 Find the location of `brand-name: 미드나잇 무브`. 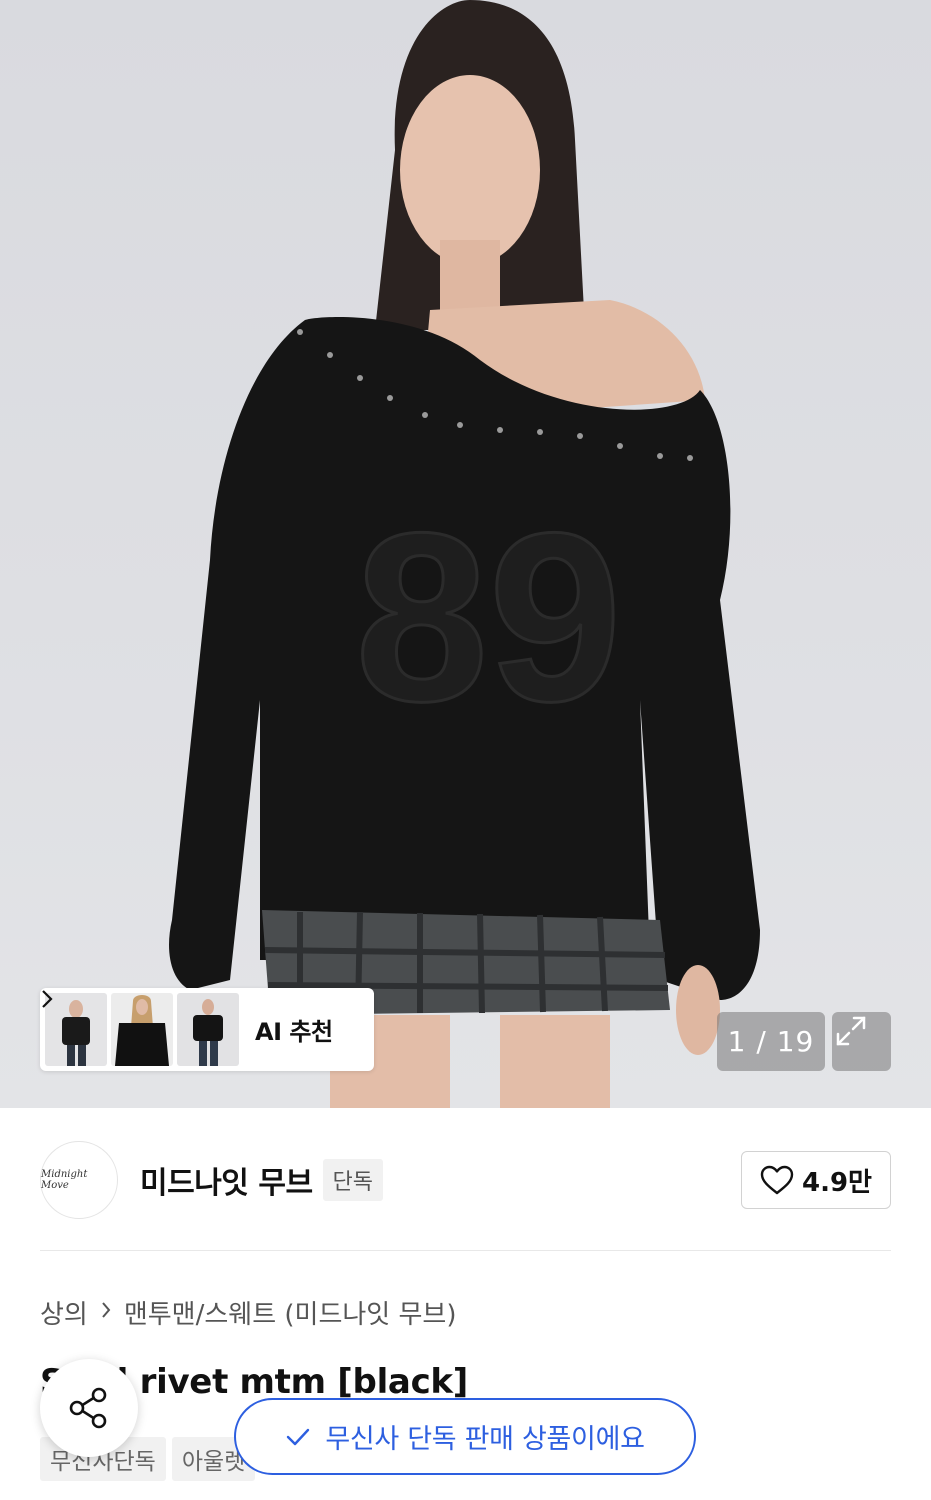

brand-name: 미드나잇 무브 is located at coordinates (226, 1180).